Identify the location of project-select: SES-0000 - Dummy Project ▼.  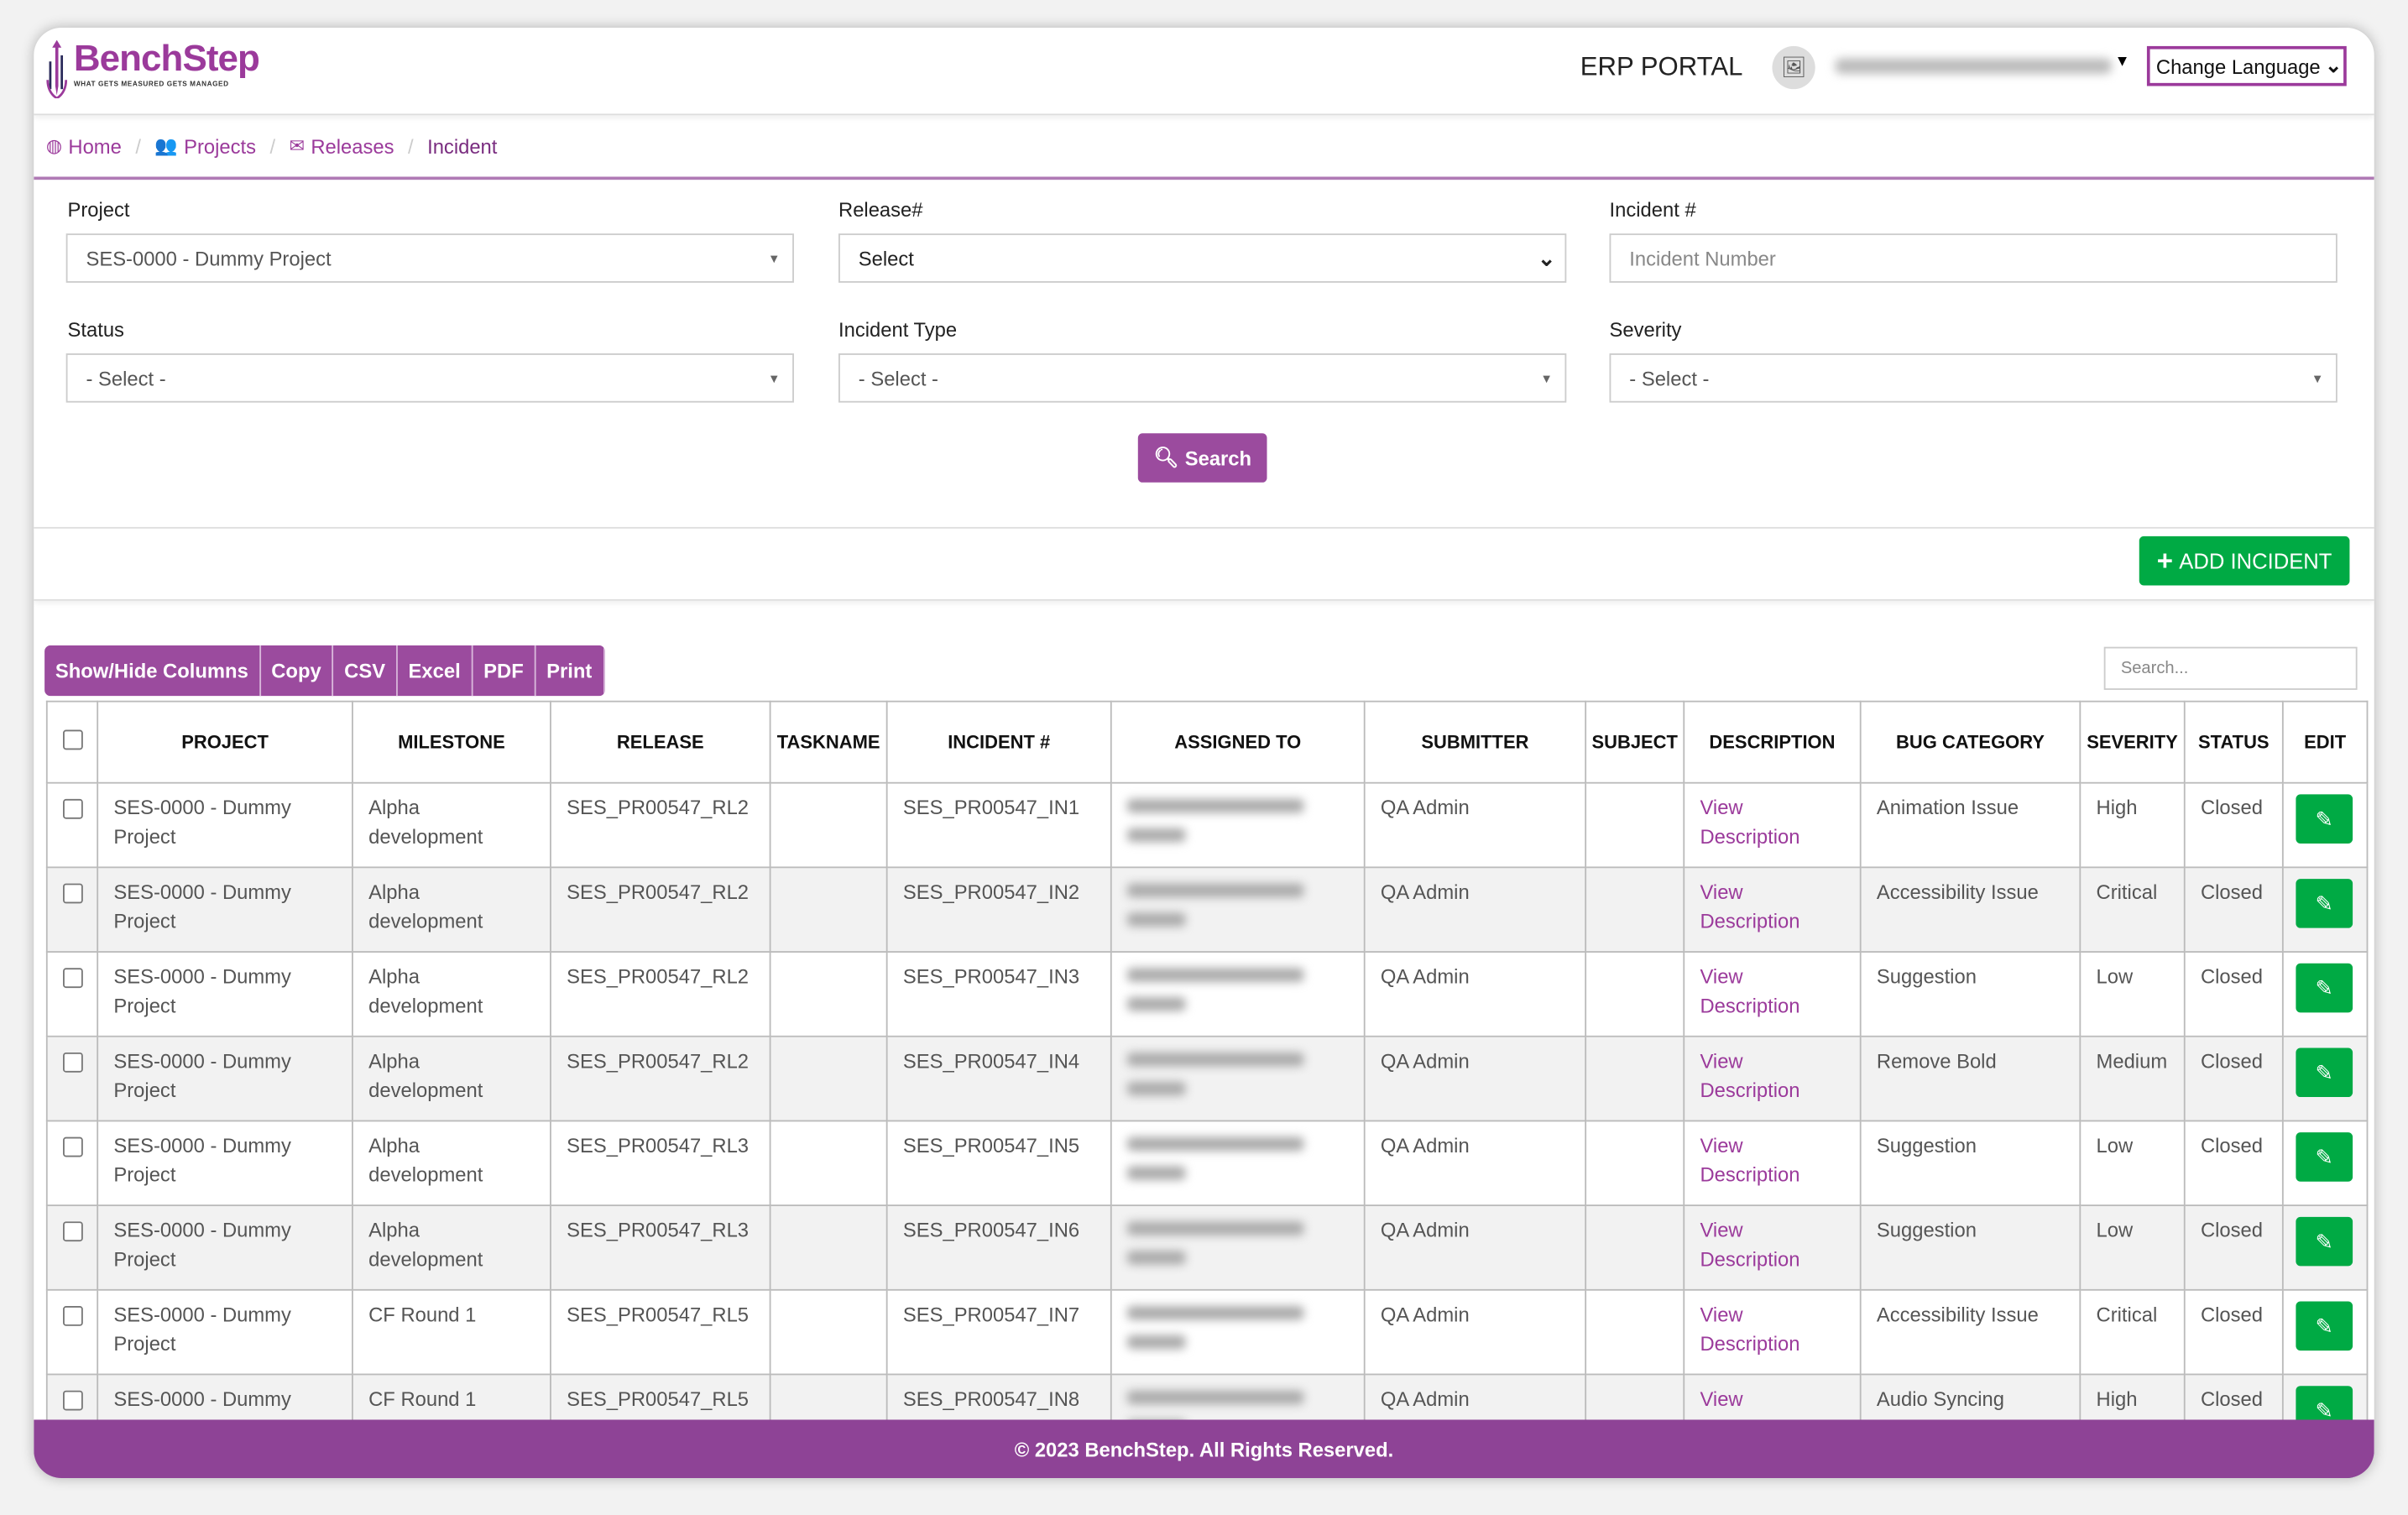
(429, 258).